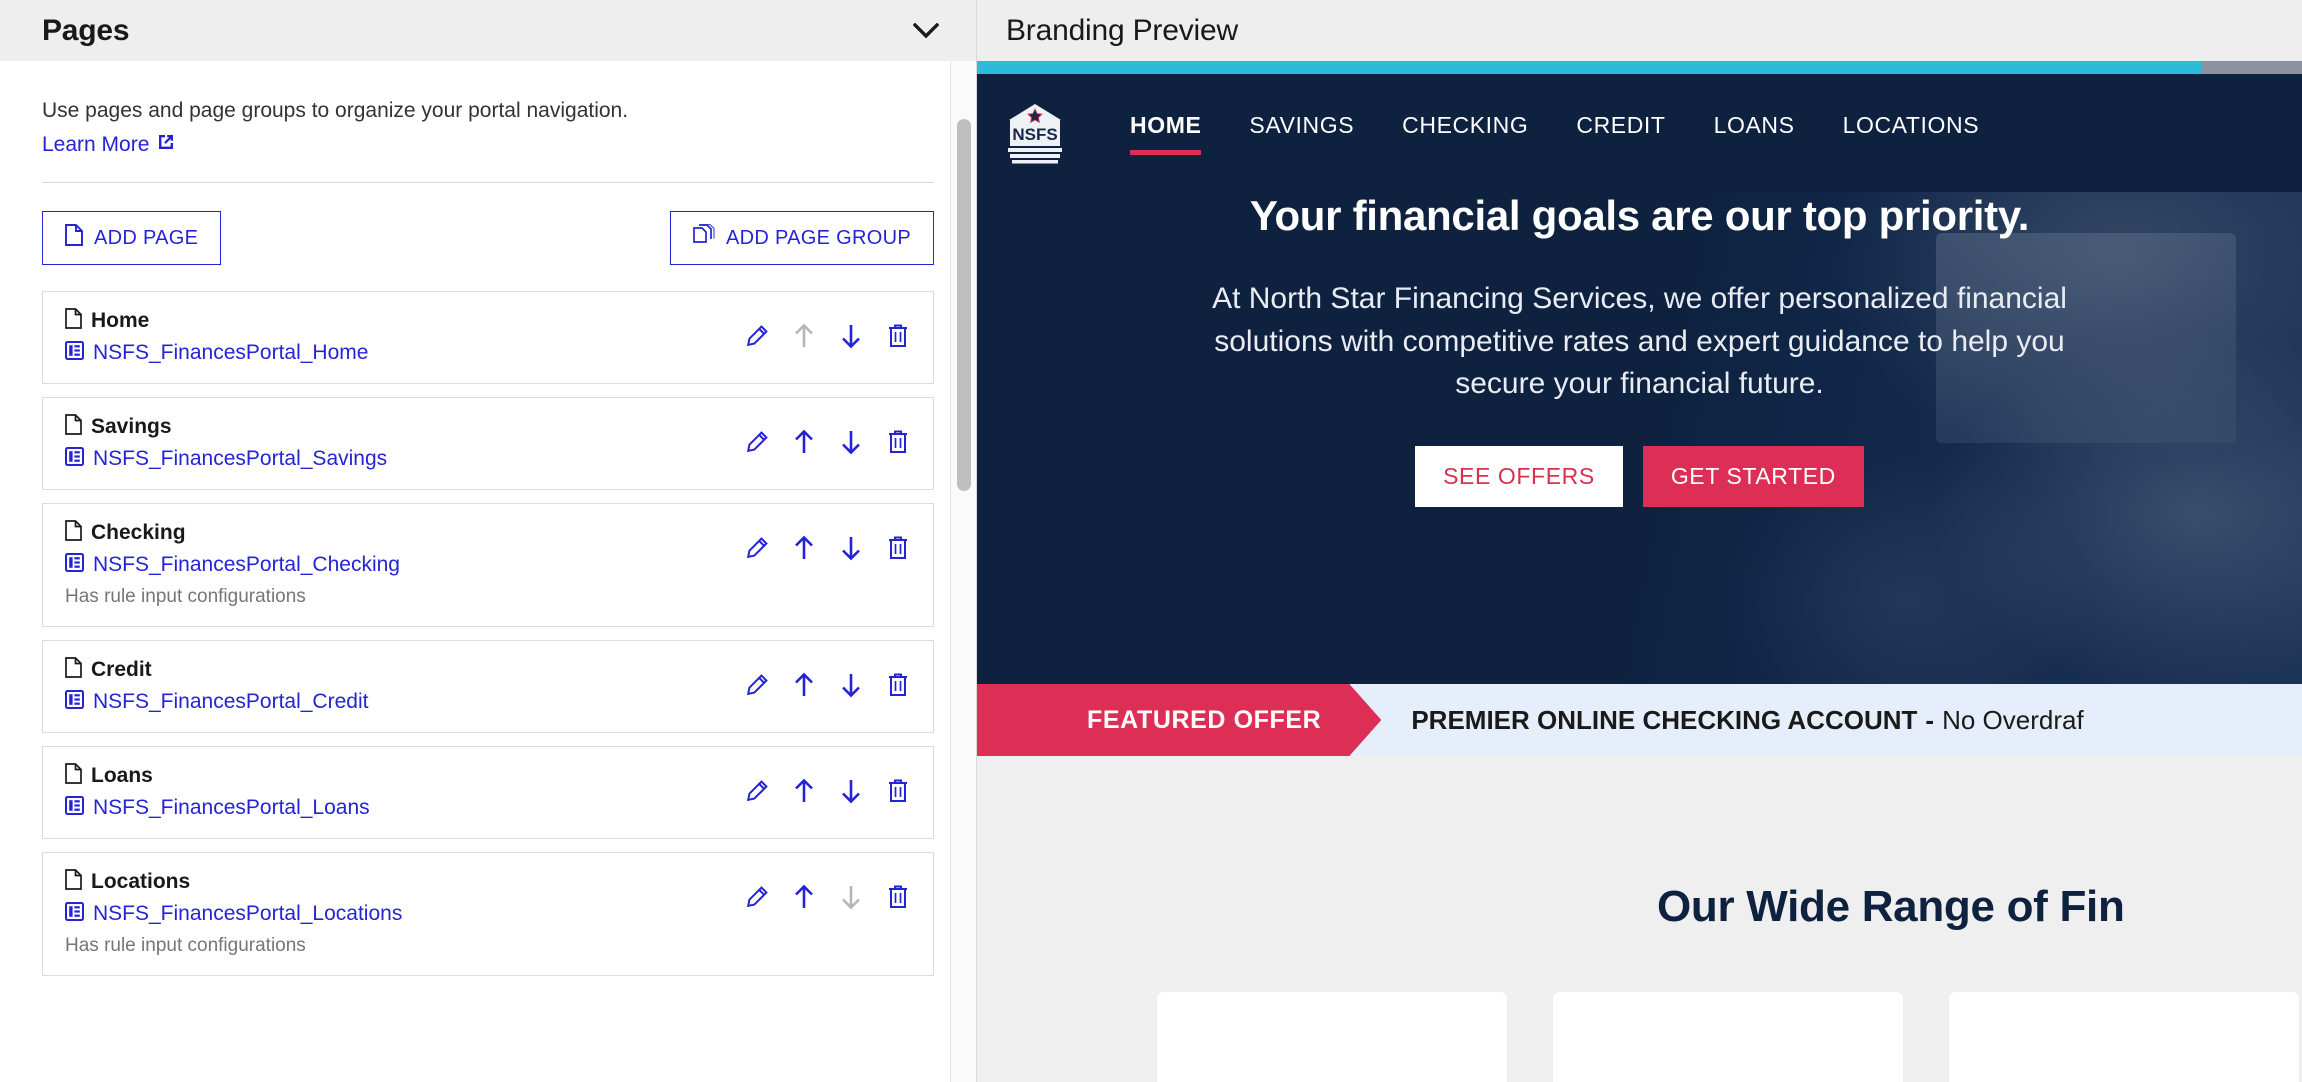  What do you see at coordinates (166, 145) in the screenshot?
I see `external-link-icon` at bounding box center [166, 145].